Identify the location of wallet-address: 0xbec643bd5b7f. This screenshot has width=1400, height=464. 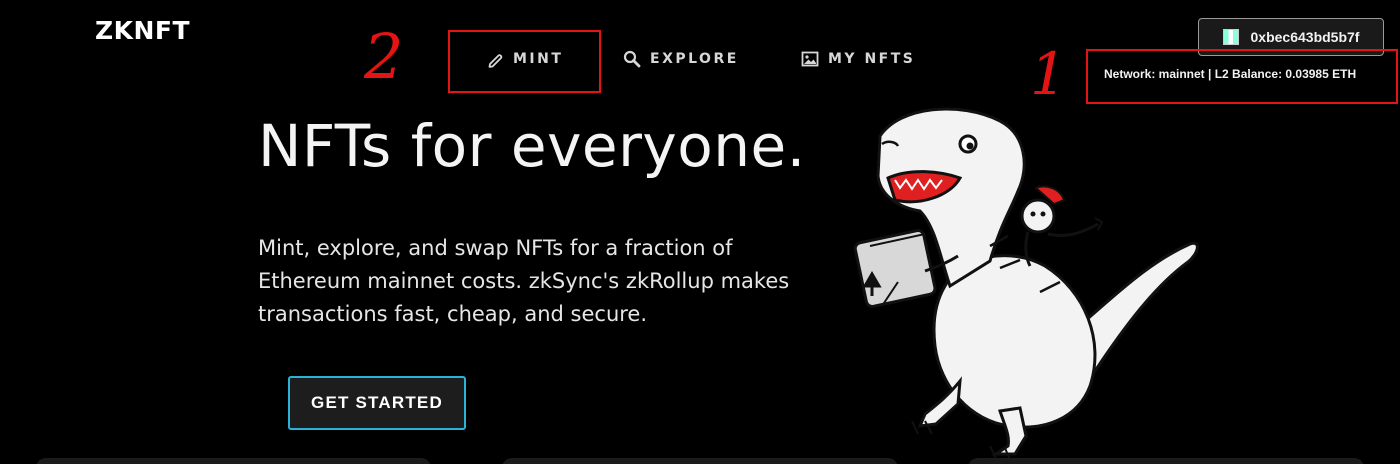
(1305, 37).